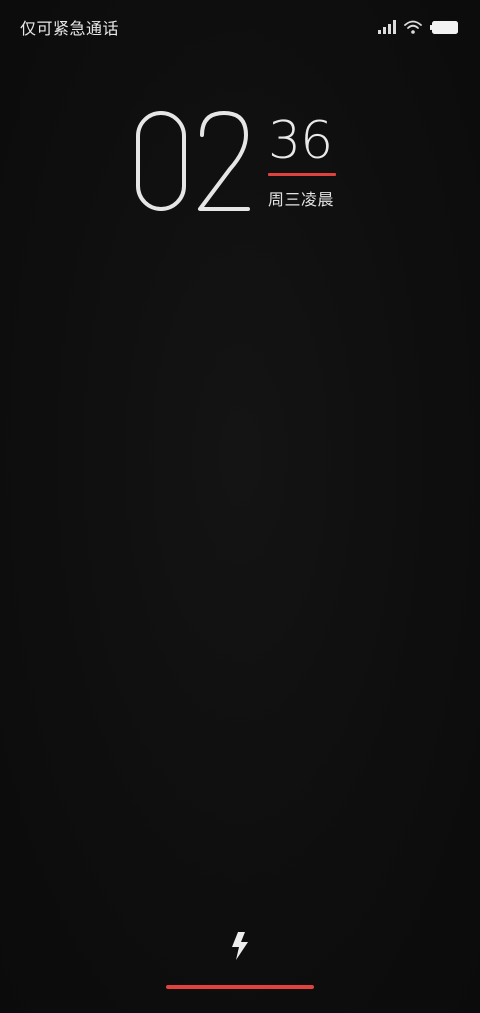  I want to click on clock-minutes: 36, so click(300, 141).